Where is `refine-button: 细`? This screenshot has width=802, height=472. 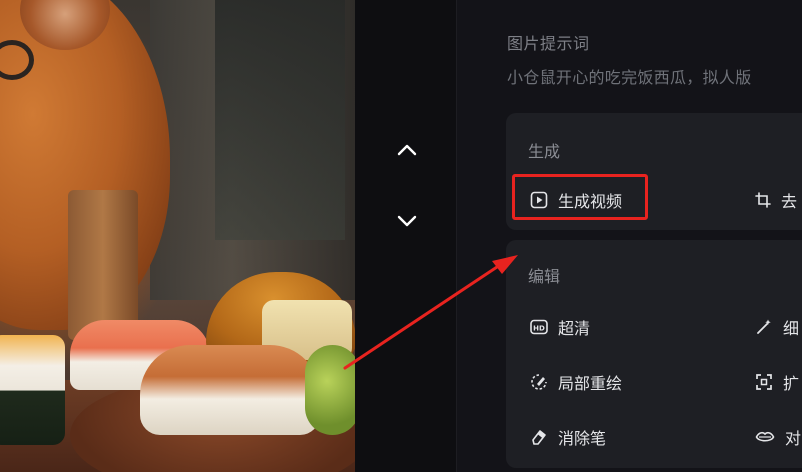 refine-button: 细 is located at coordinates (777, 327).